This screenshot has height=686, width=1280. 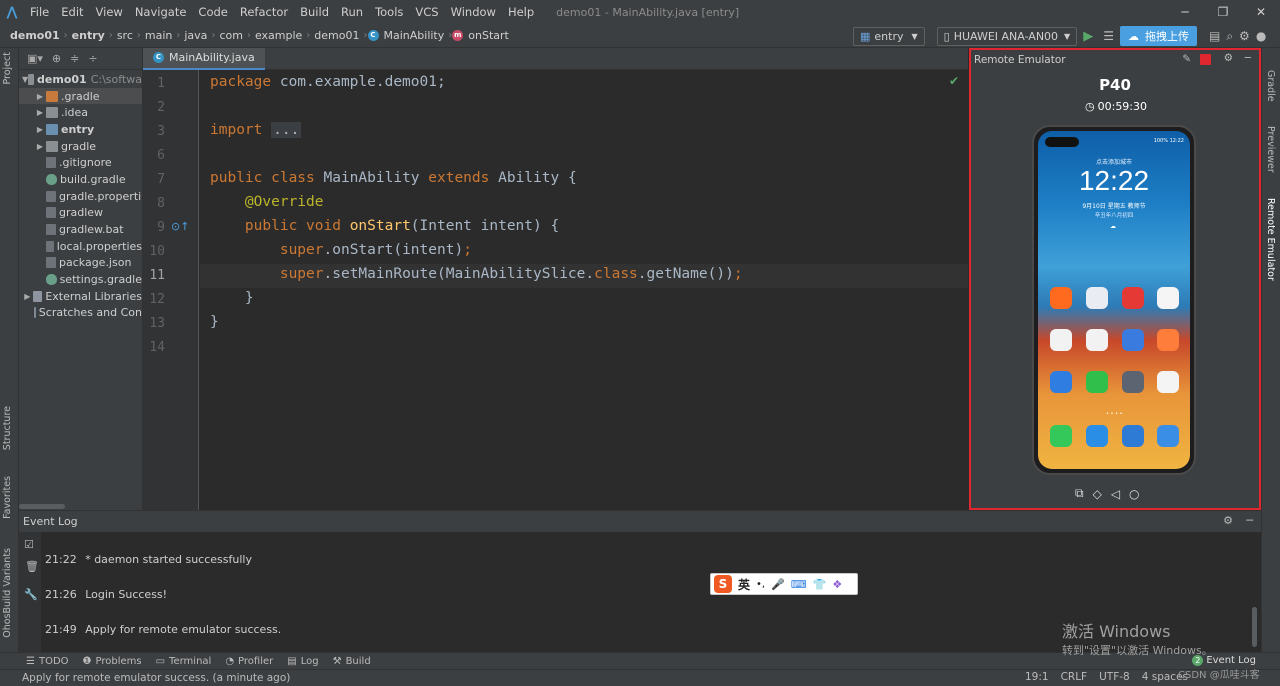 What do you see at coordinates (39, 12) in the screenshot?
I see `menu-file: File` at bounding box center [39, 12].